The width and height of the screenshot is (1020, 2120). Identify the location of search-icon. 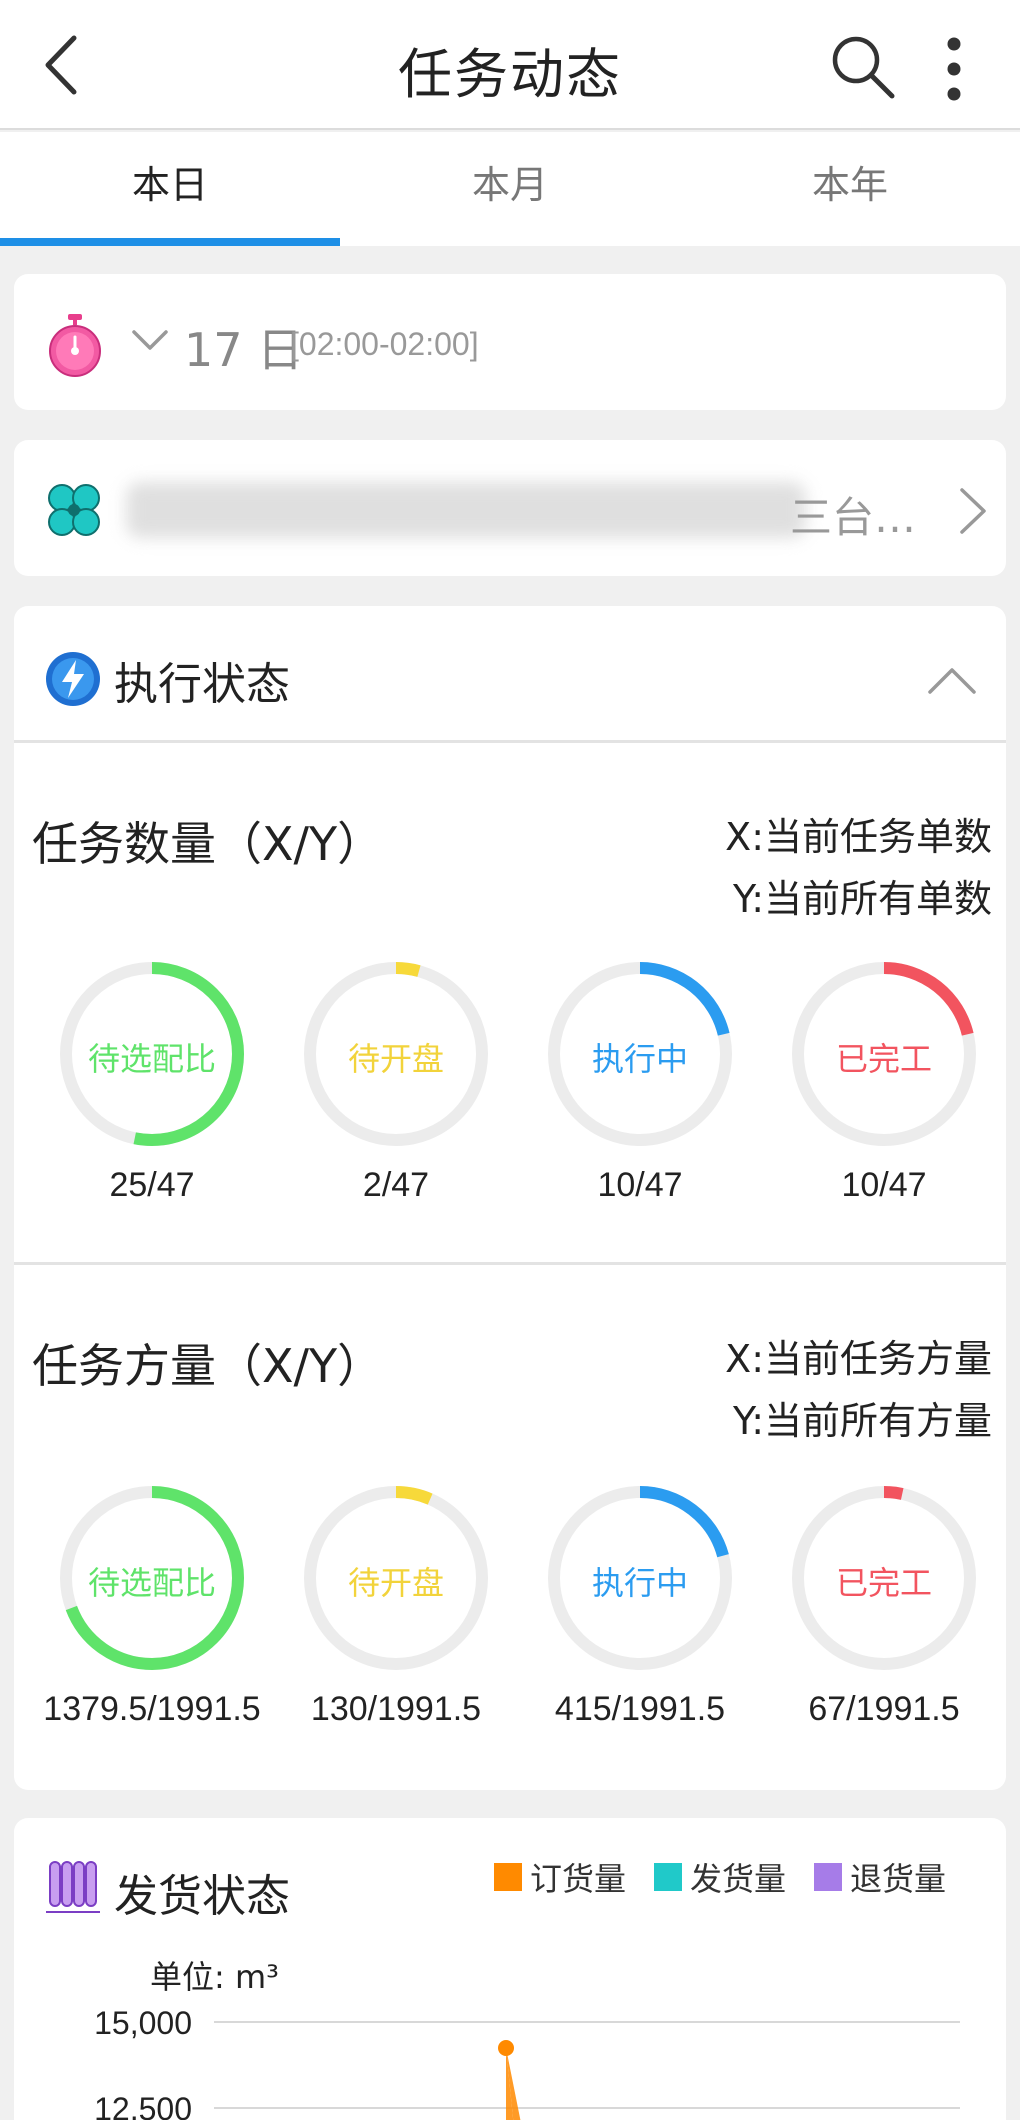
(863, 67).